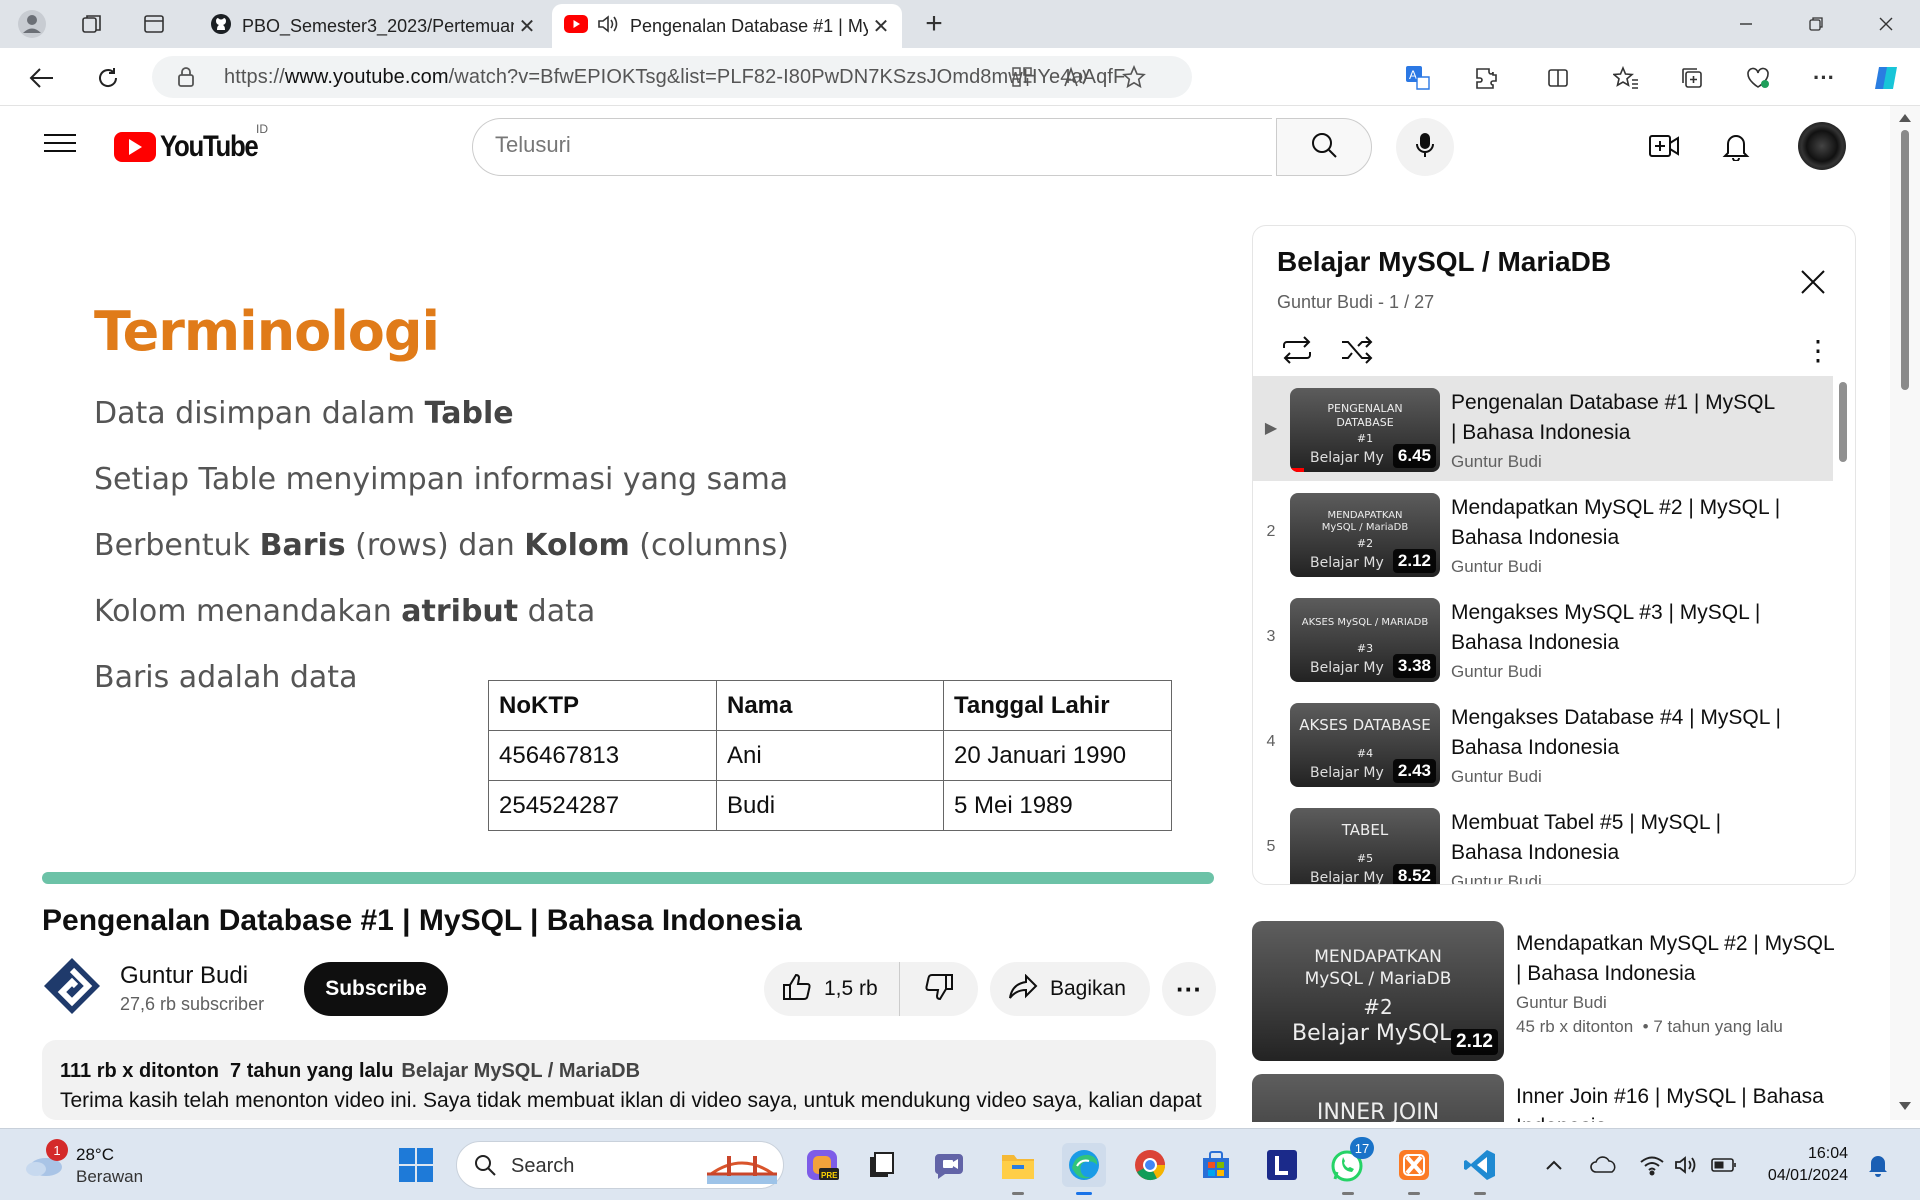 This screenshot has width=1920, height=1200. I want to click on whatsapp-icon: 17, so click(1350, 1166).